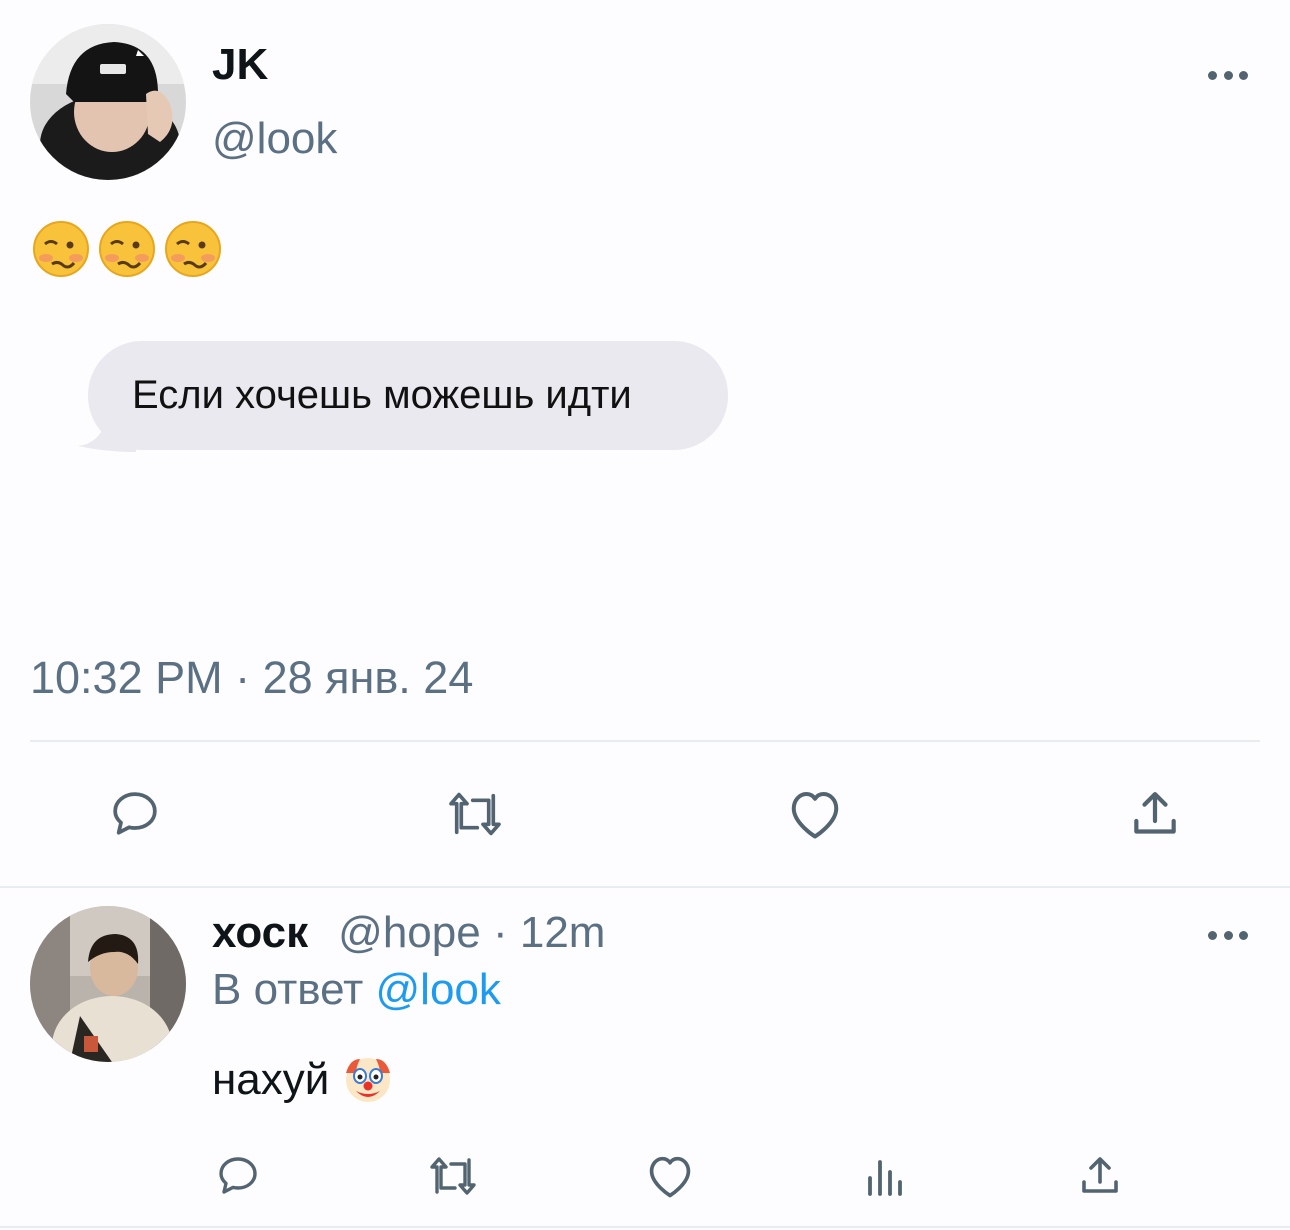  I want to click on reply-views-button, so click(886, 1176).